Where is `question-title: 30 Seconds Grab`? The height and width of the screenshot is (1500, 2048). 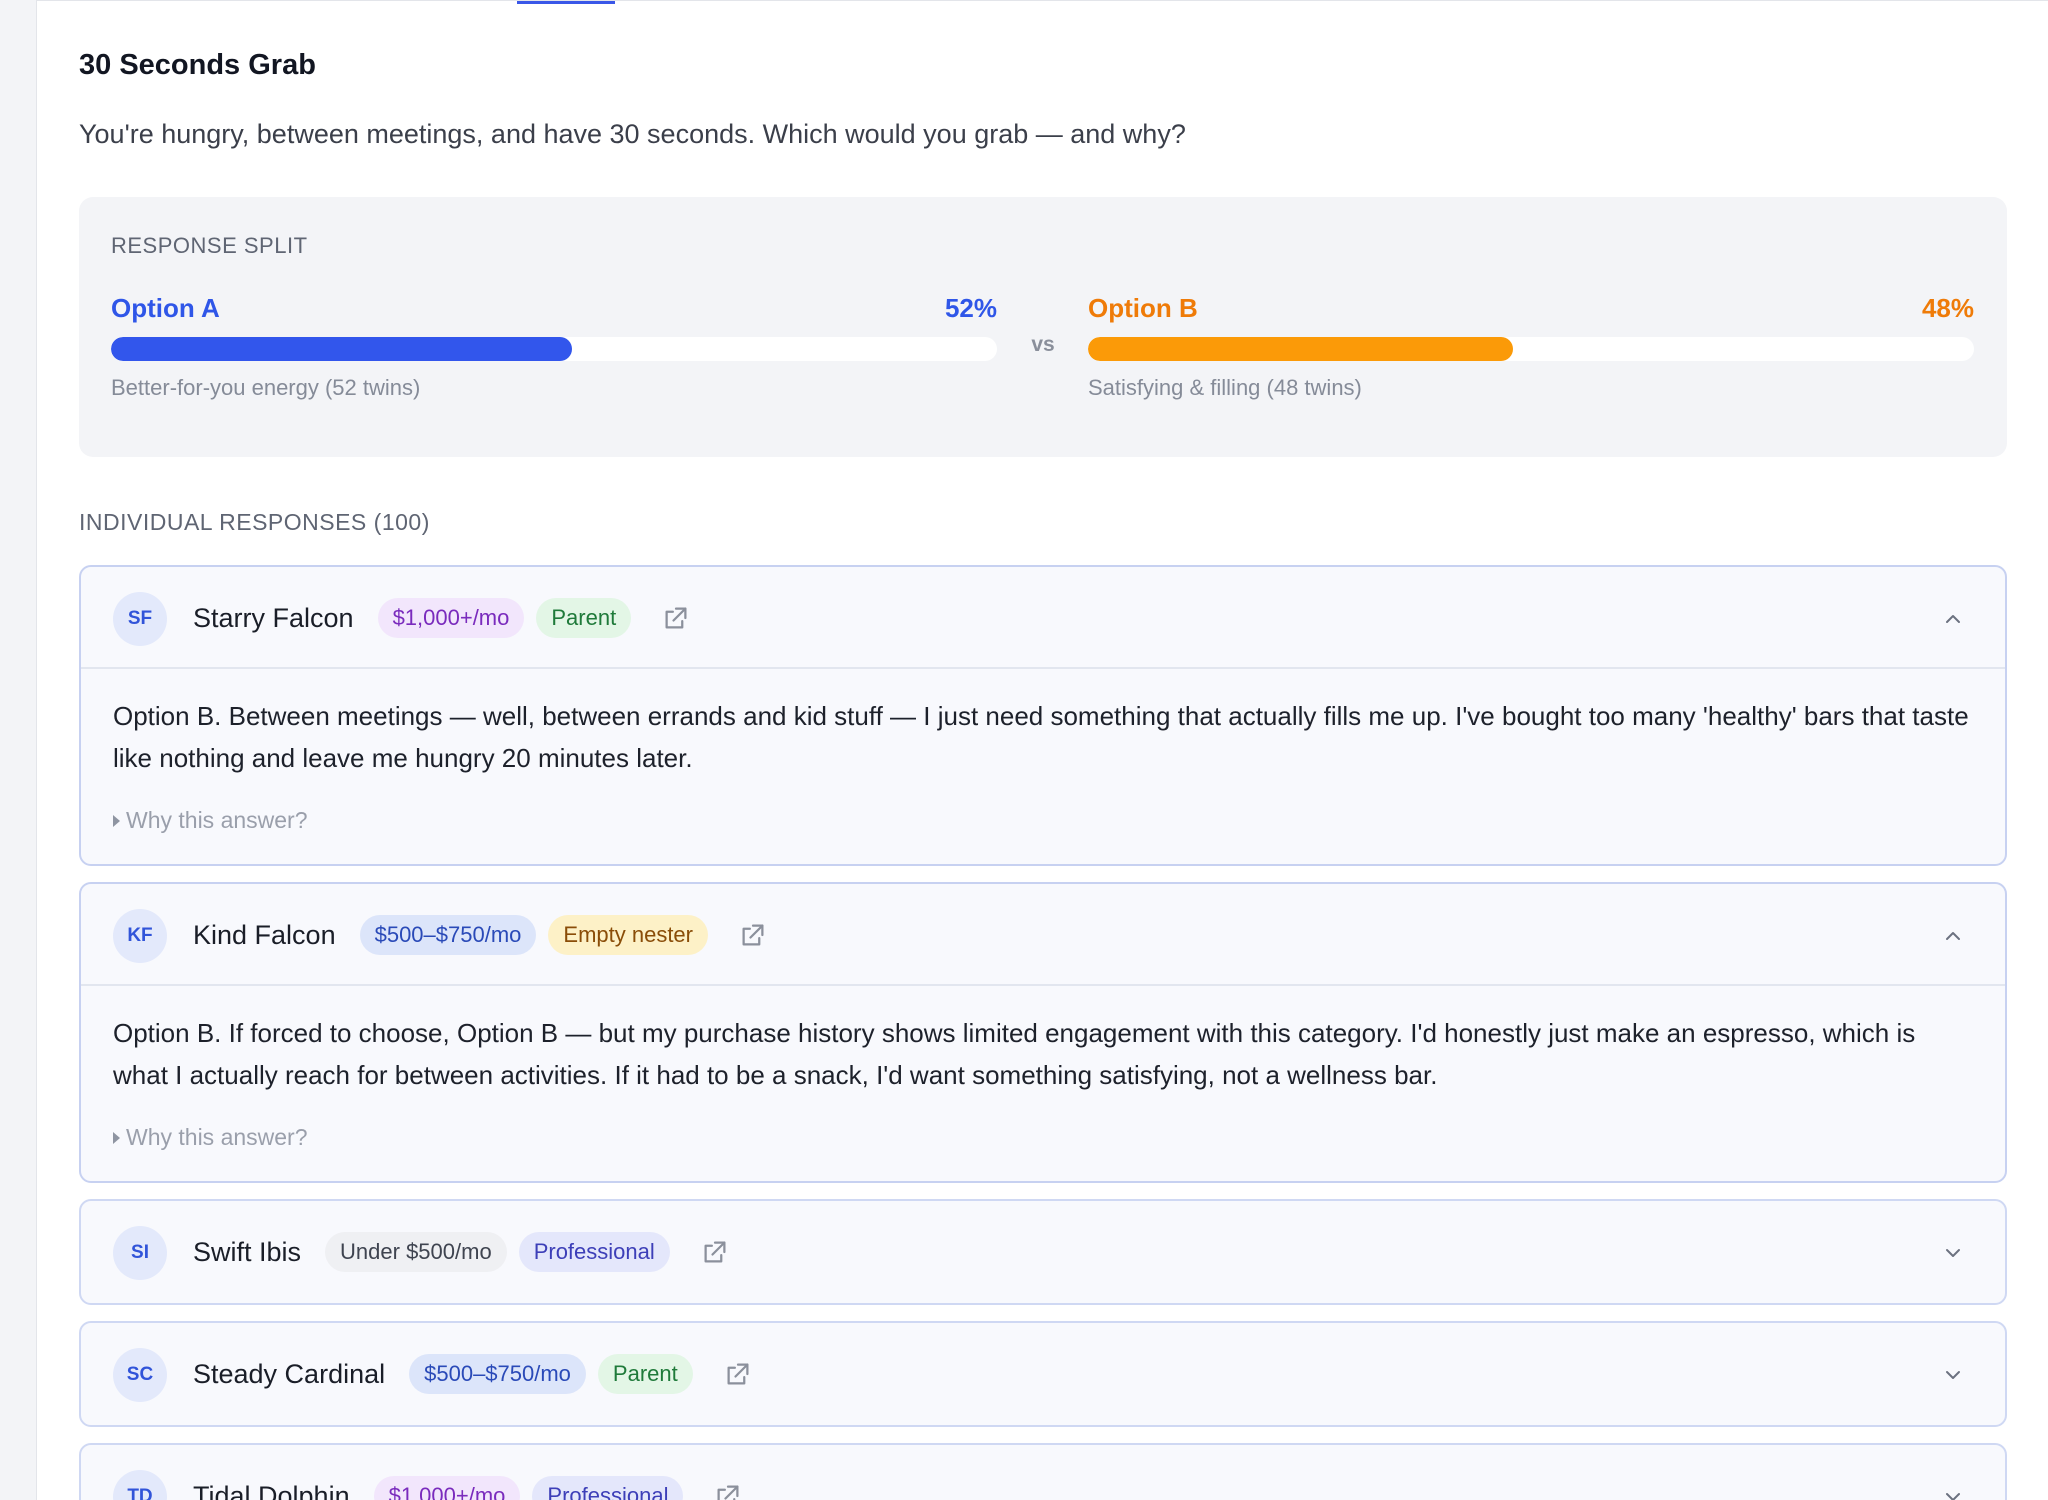 question-title: 30 Seconds Grab is located at coordinates (197, 65).